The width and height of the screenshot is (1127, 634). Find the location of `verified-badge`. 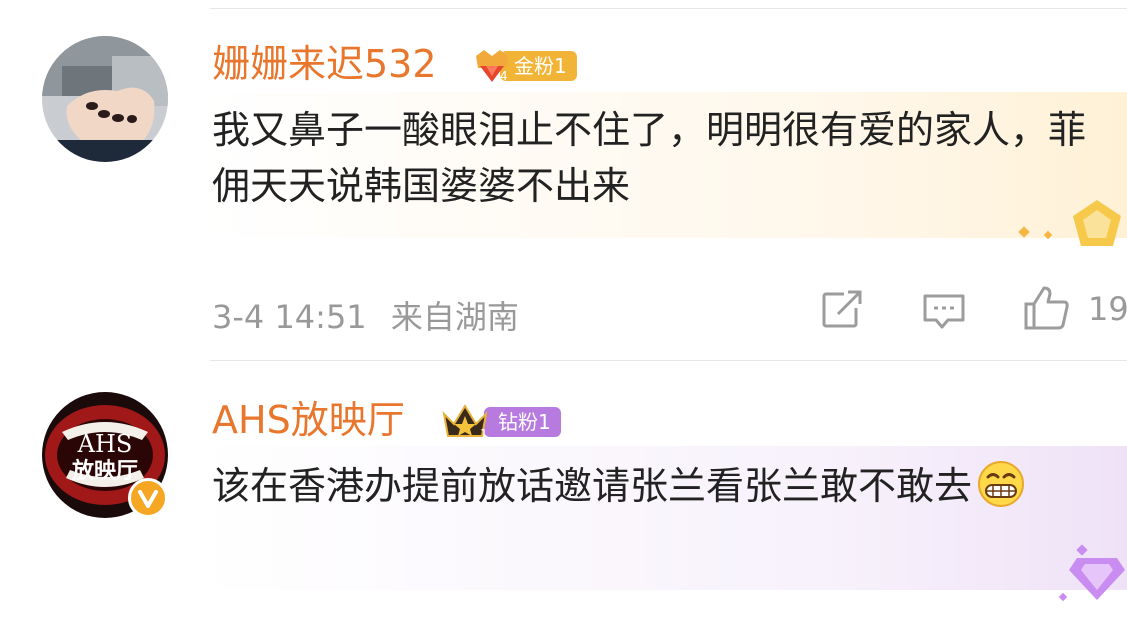

verified-badge is located at coordinates (148, 498).